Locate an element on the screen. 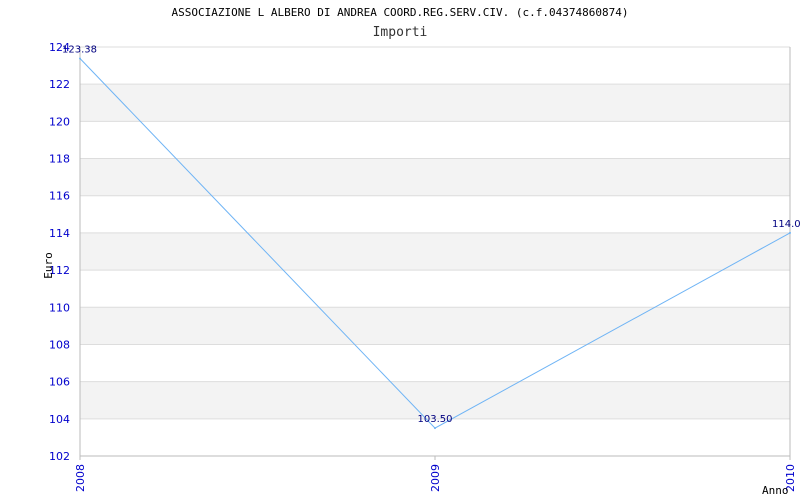 The width and height of the screenshot is (800, 500). y-tick-label: 102 is located at coordinates (59, 456).